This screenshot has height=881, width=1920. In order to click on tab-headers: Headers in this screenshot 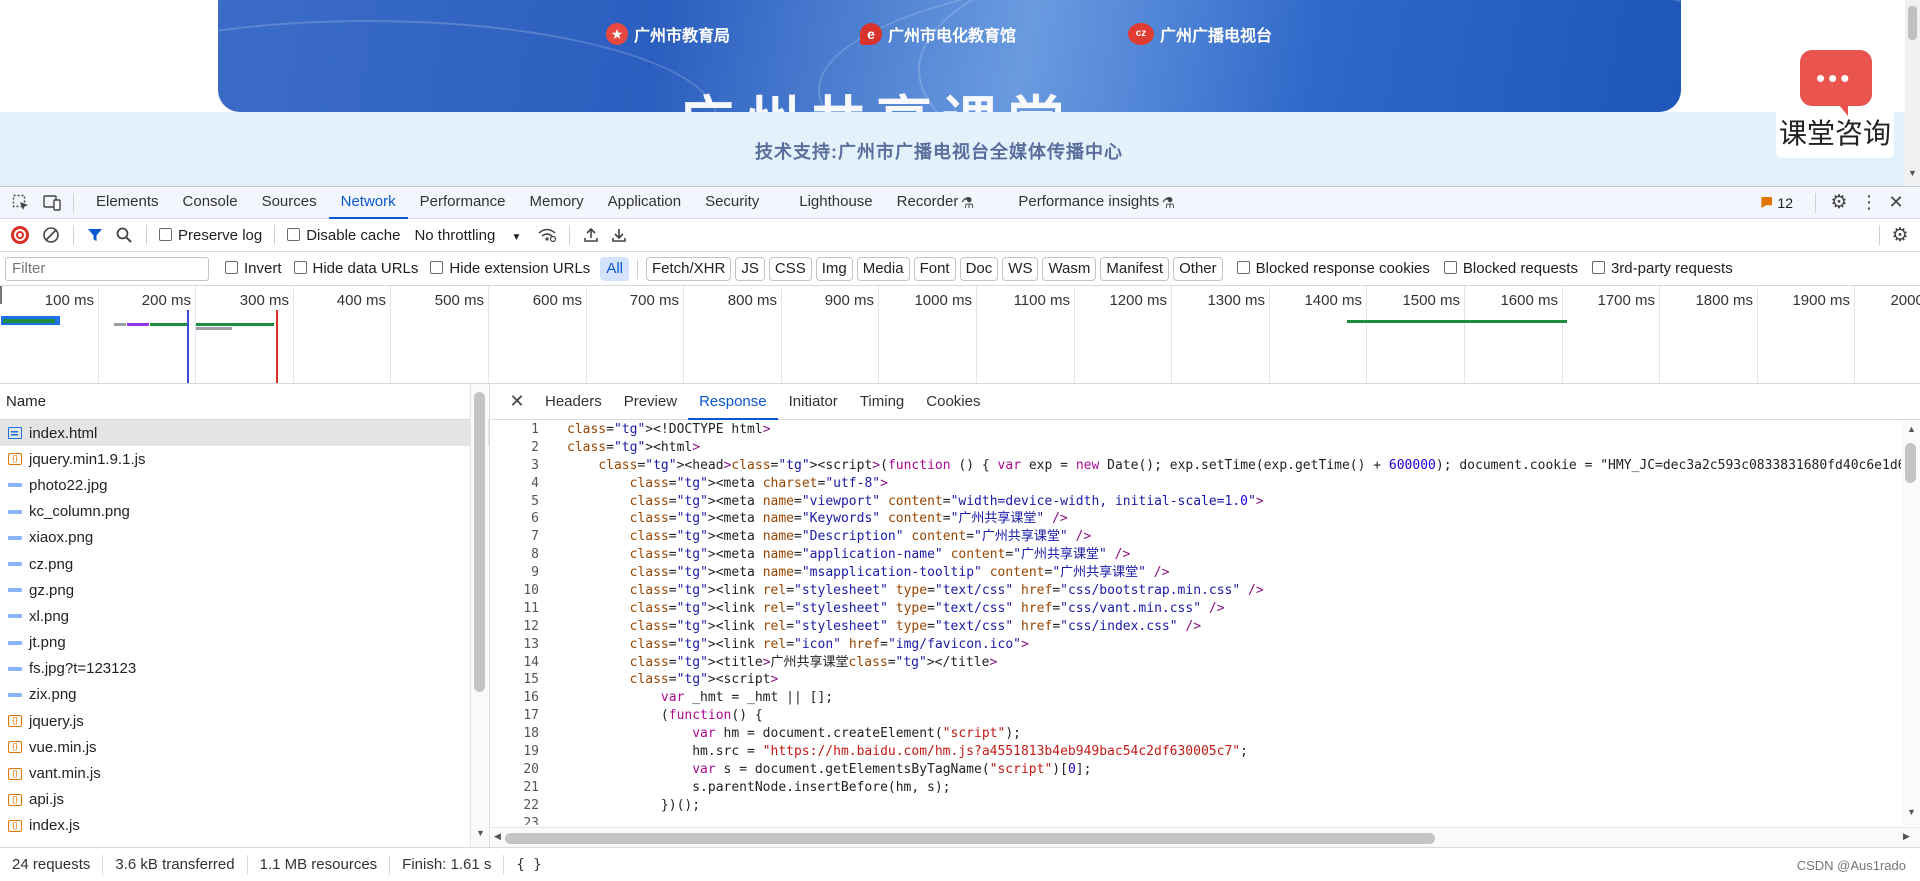, I will do `click(573, 402)`.